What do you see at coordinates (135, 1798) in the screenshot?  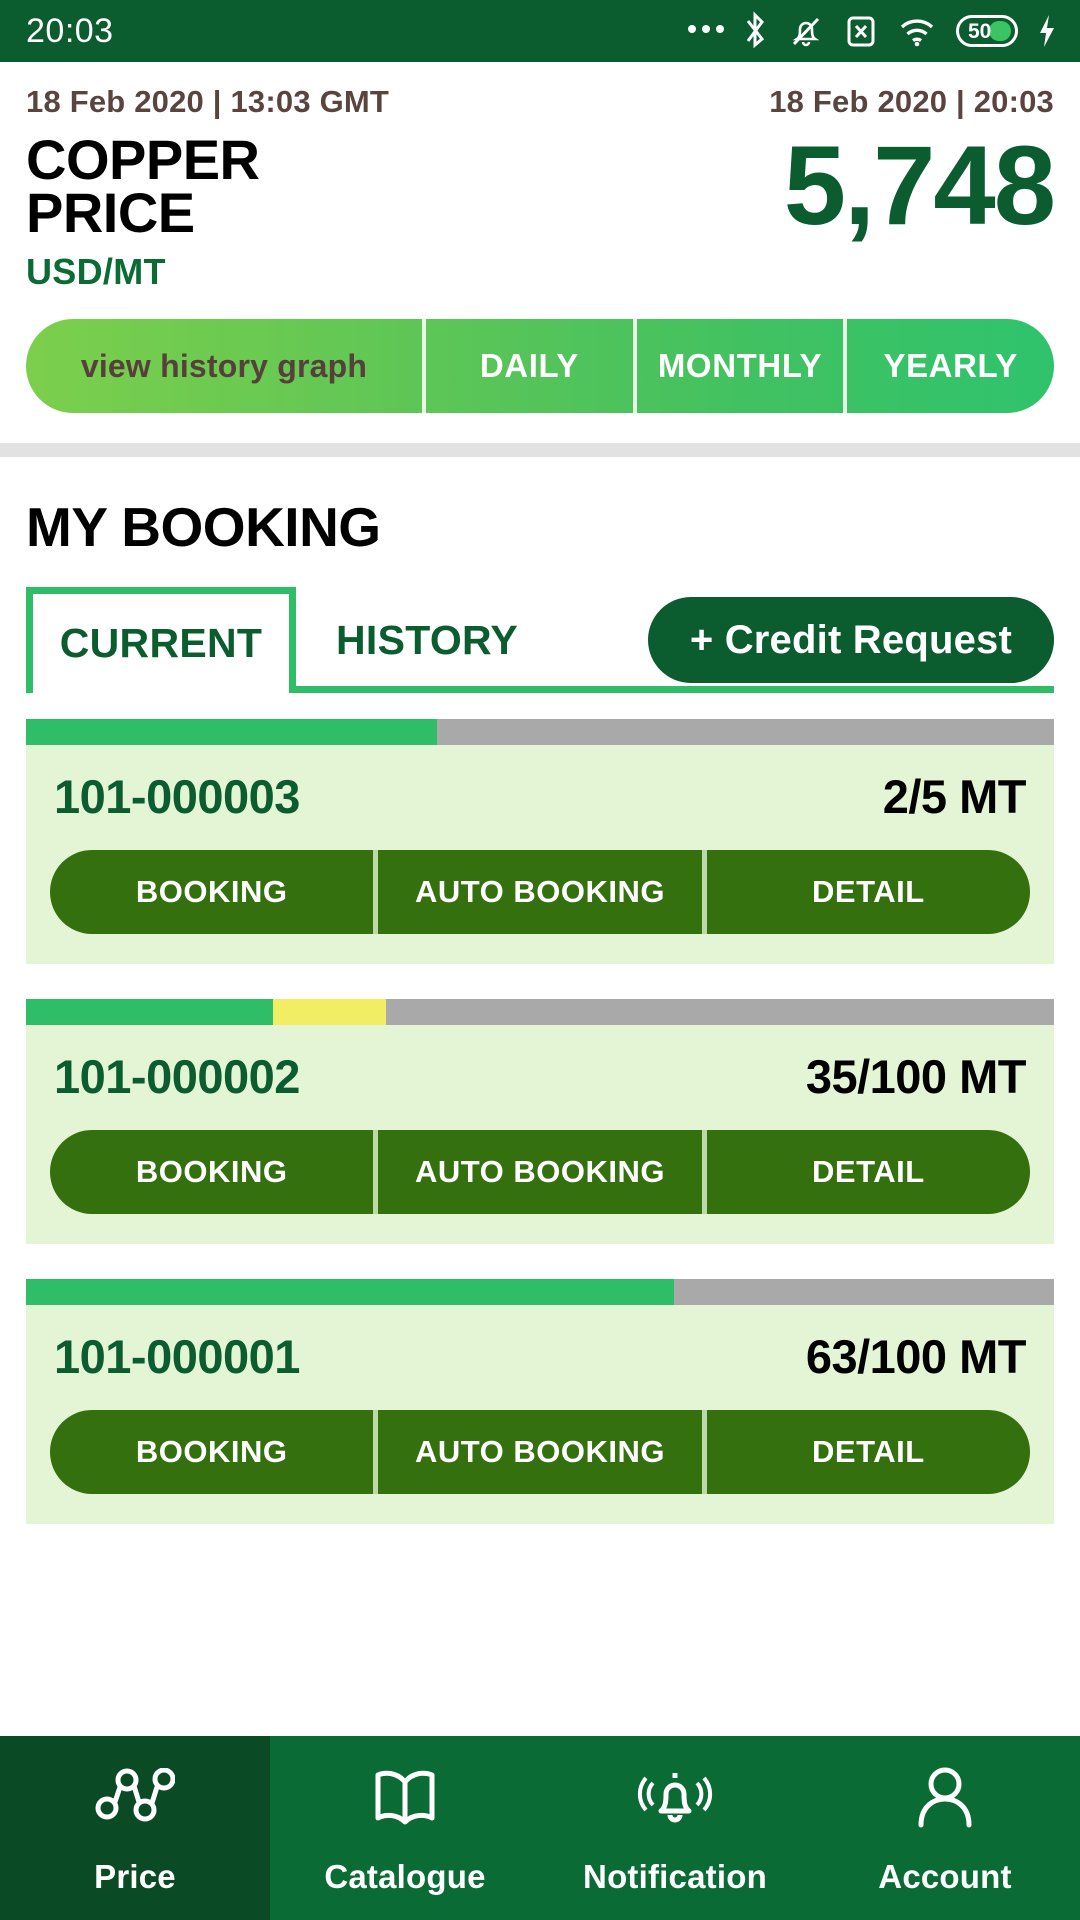 I see `line-chart-icon` at bounding box center [135, 1798].